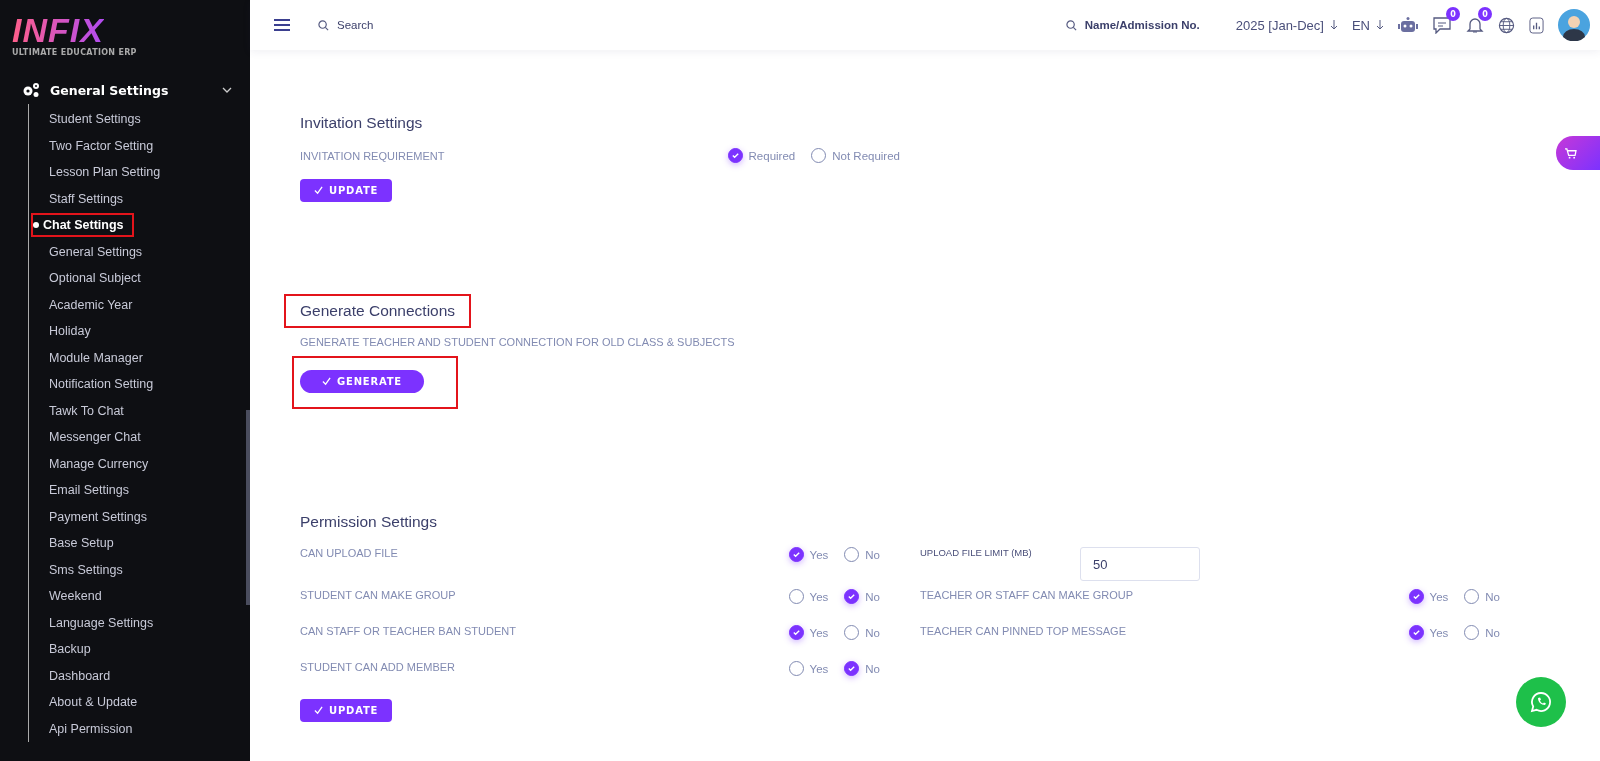 Image resolution: width=1600 pixels, height=761 pixels. I want to click on sidebar-item: Manage Currency, so click(99, 463).